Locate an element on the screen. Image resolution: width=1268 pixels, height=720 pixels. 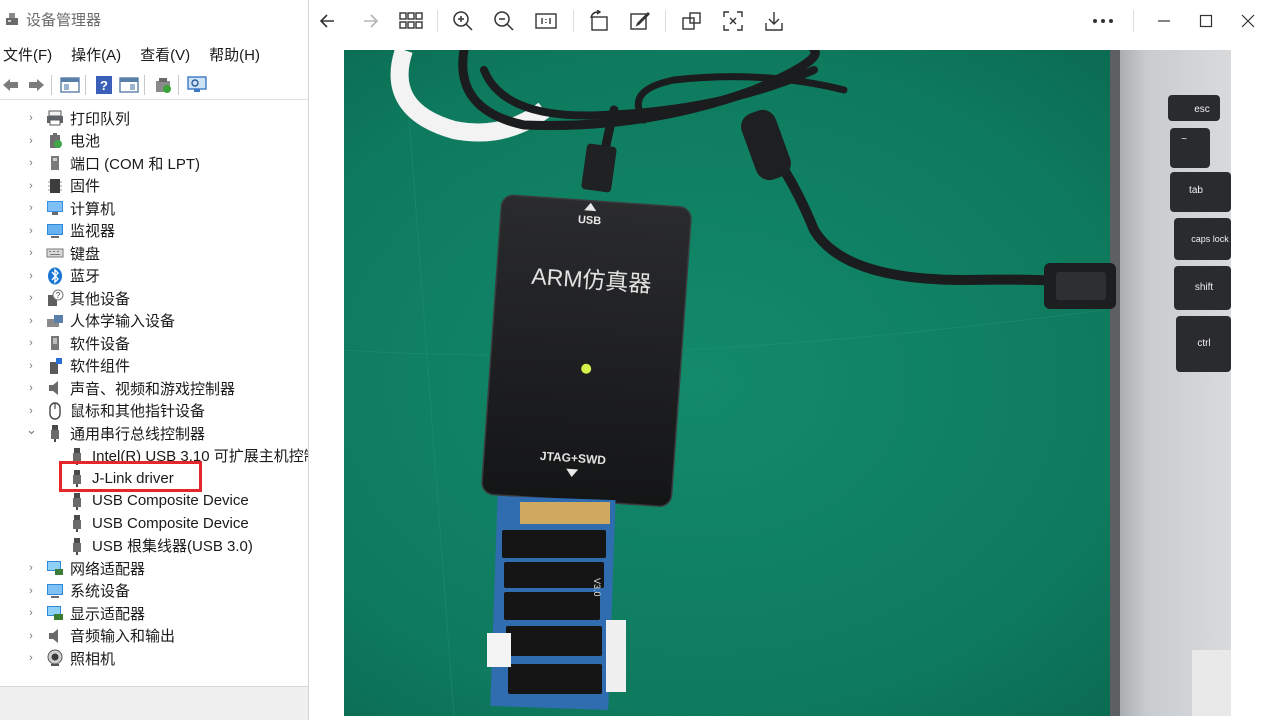
device-tree-category: › 网络适配器 is located at coordinates (85, 568).